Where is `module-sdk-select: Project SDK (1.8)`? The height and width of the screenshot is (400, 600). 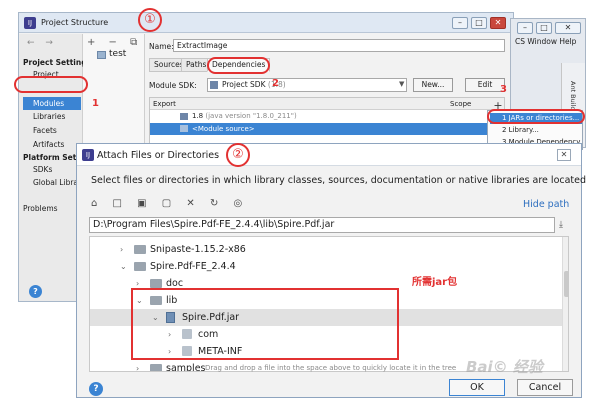 module-sdk-select: Project SDK (1.8) is located at coordinates (307, 85).